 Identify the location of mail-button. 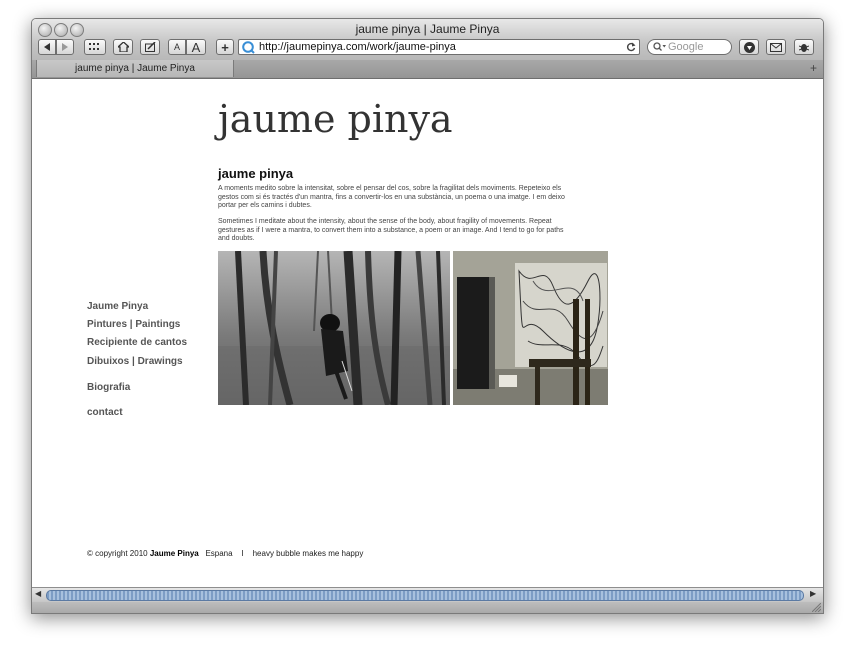
(776, 47).